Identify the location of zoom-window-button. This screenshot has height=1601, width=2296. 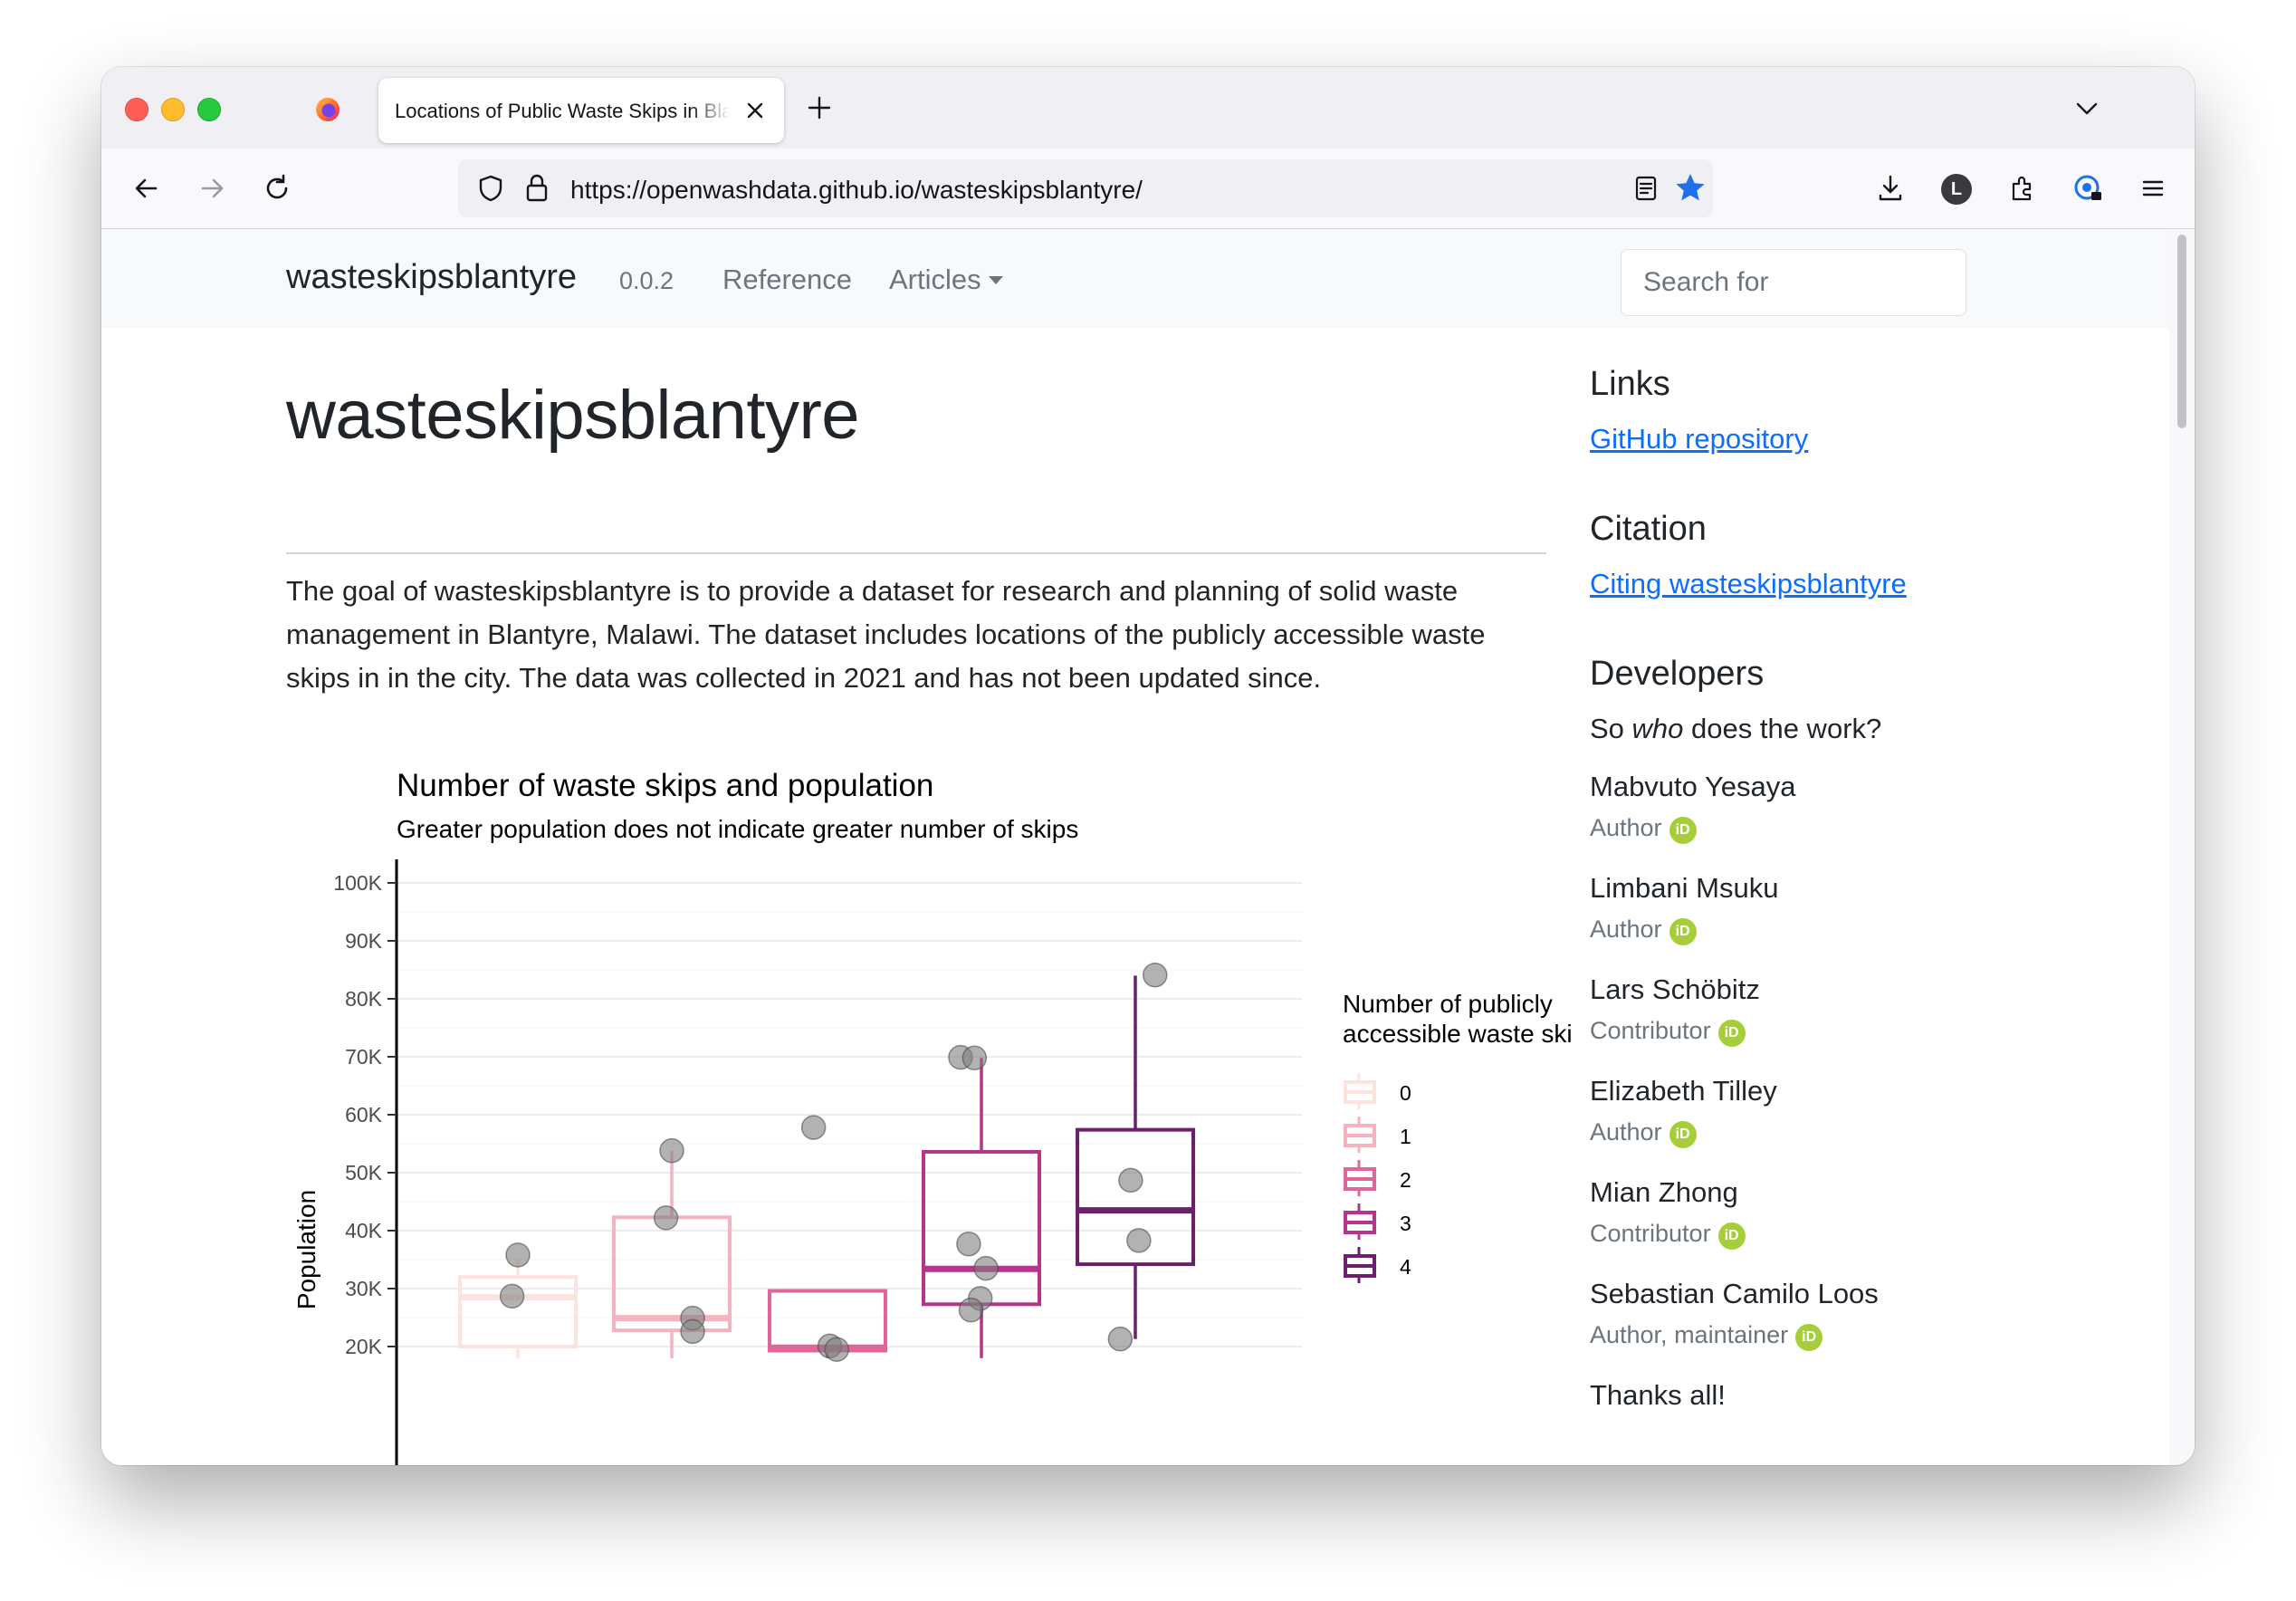
(209, 109).